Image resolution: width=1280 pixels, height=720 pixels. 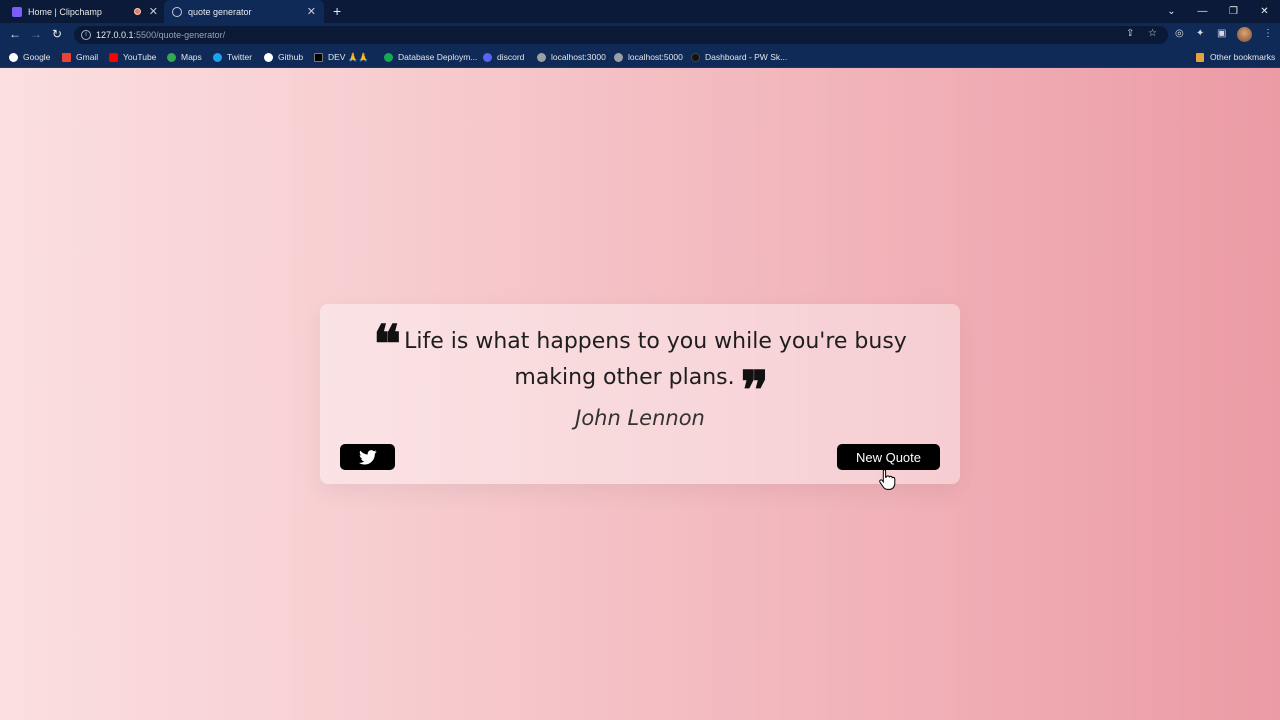 What do you see at coordinates (341, 57) in the screenshot?
I see `bookmark-dev: DEV 🙏🙏` at bounding box center [341, 57].